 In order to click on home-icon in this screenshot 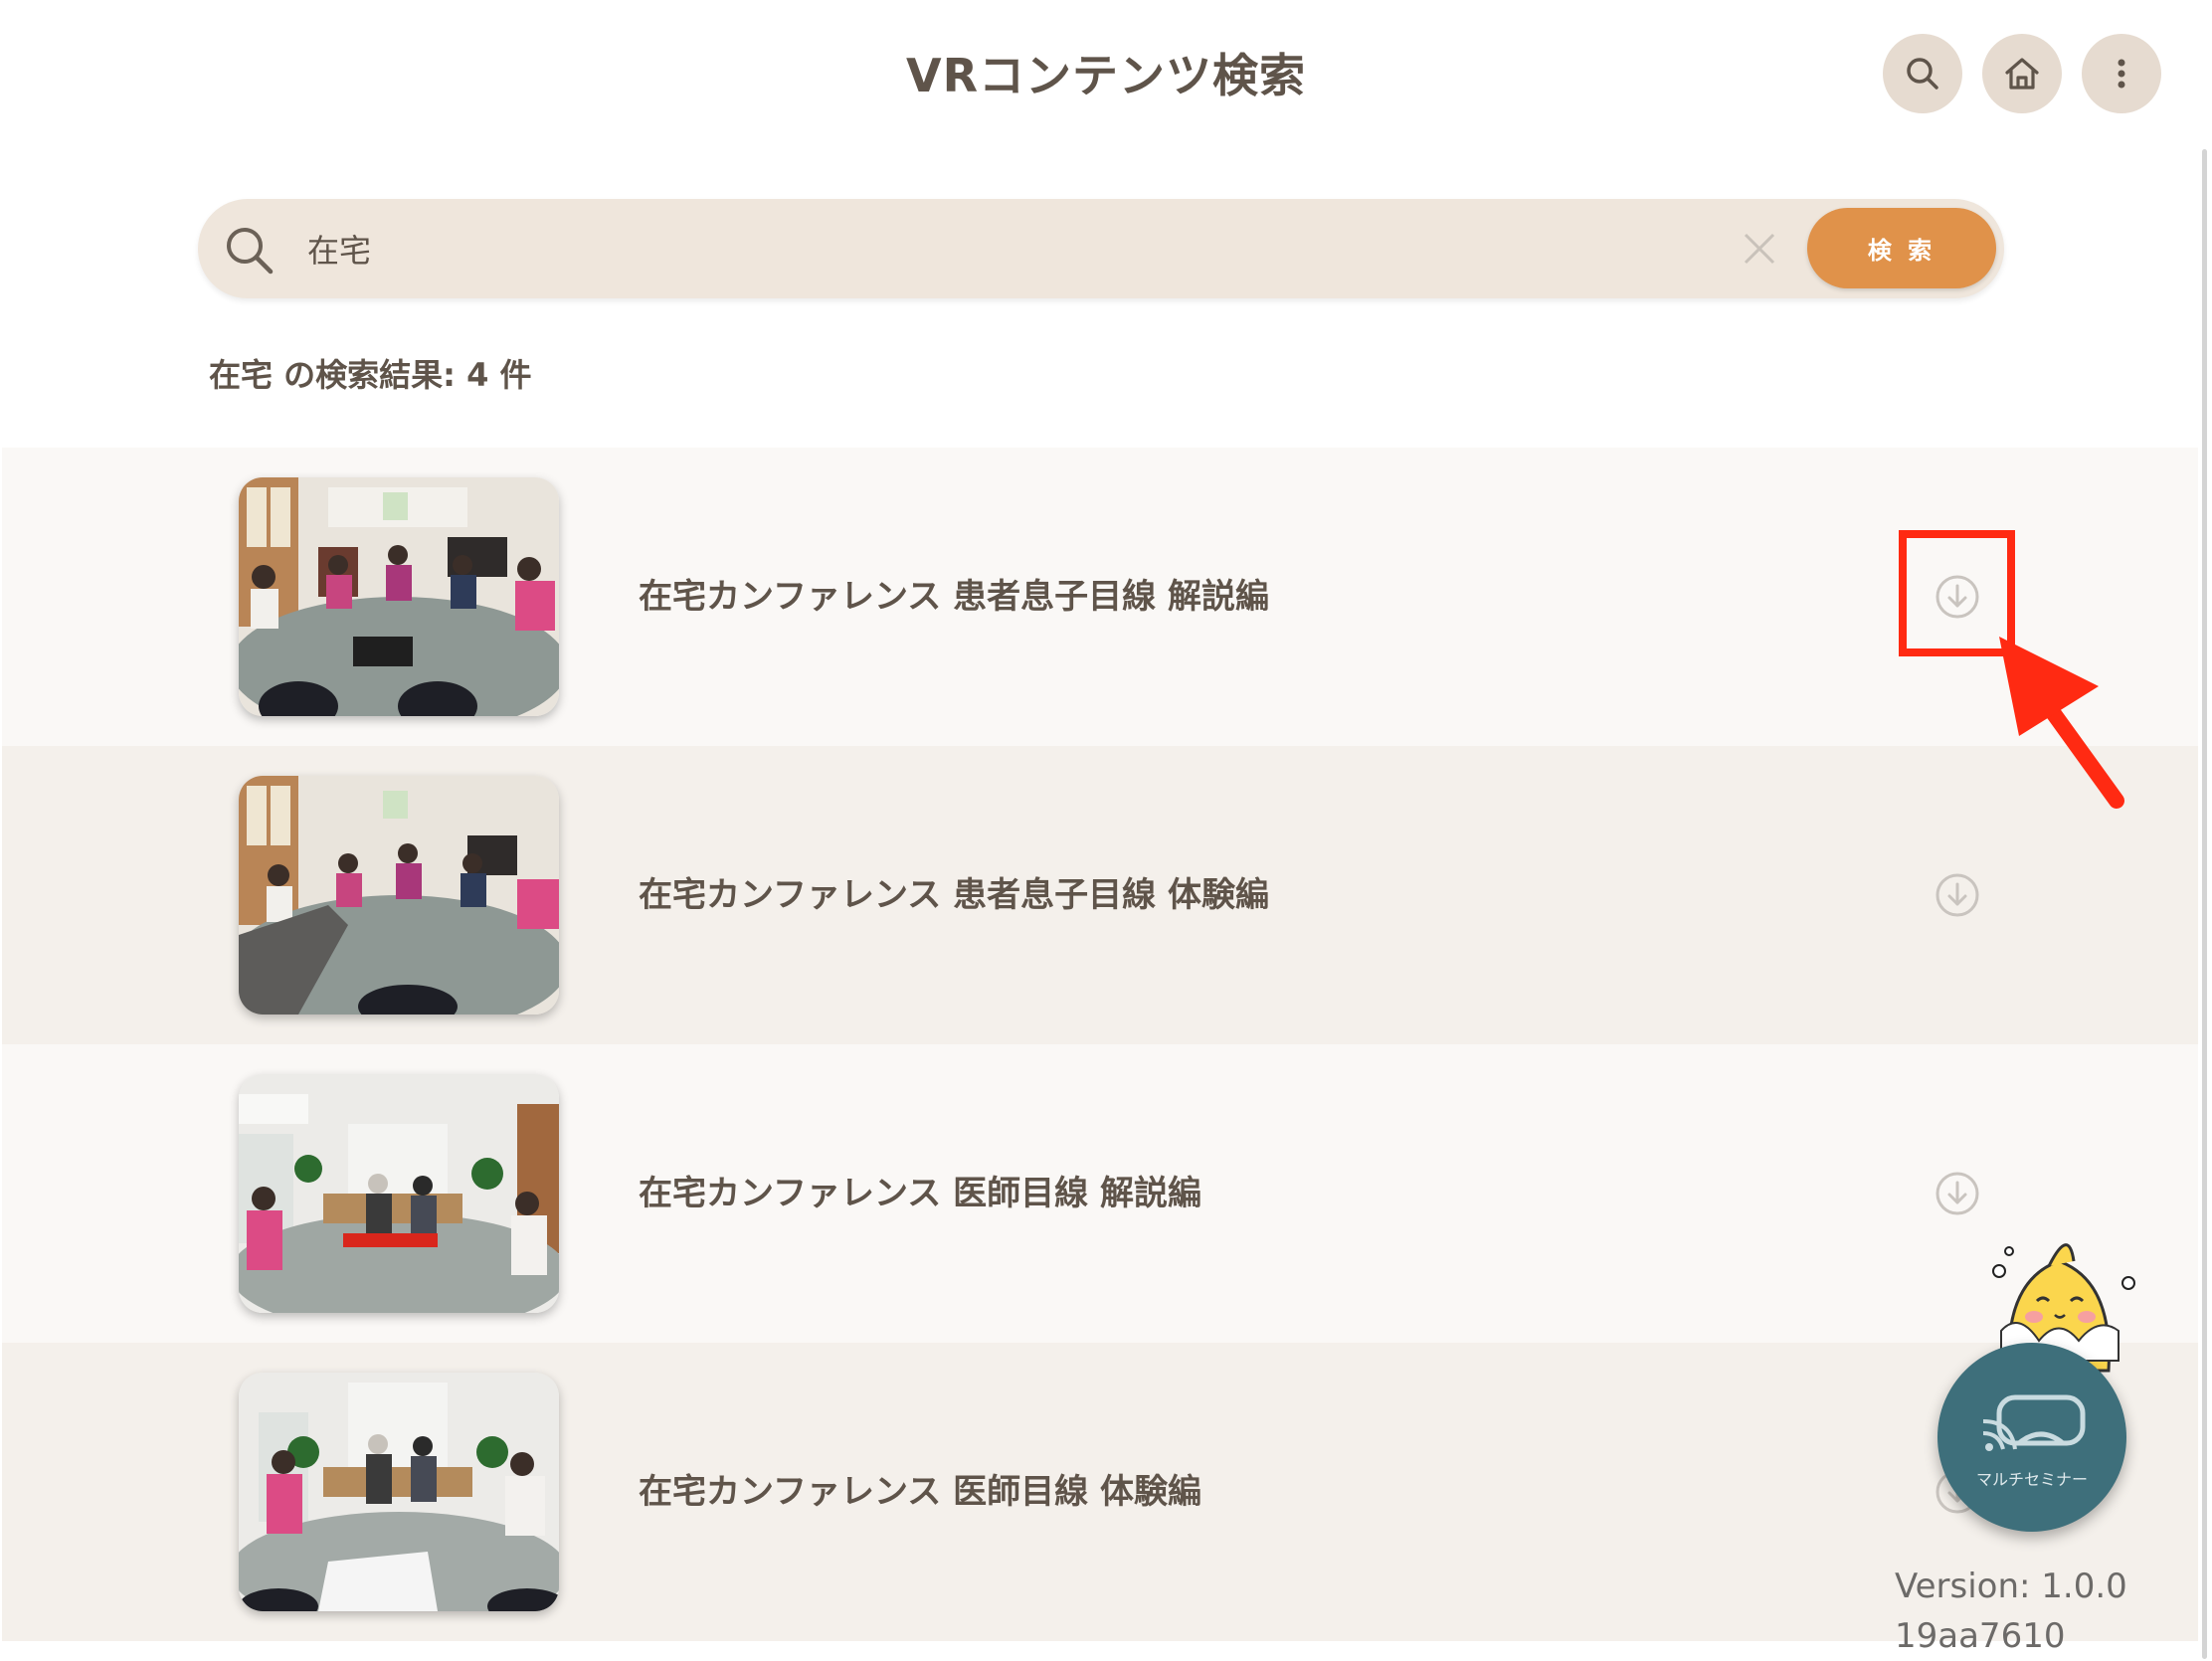, I will do `click(2022, 74)`.